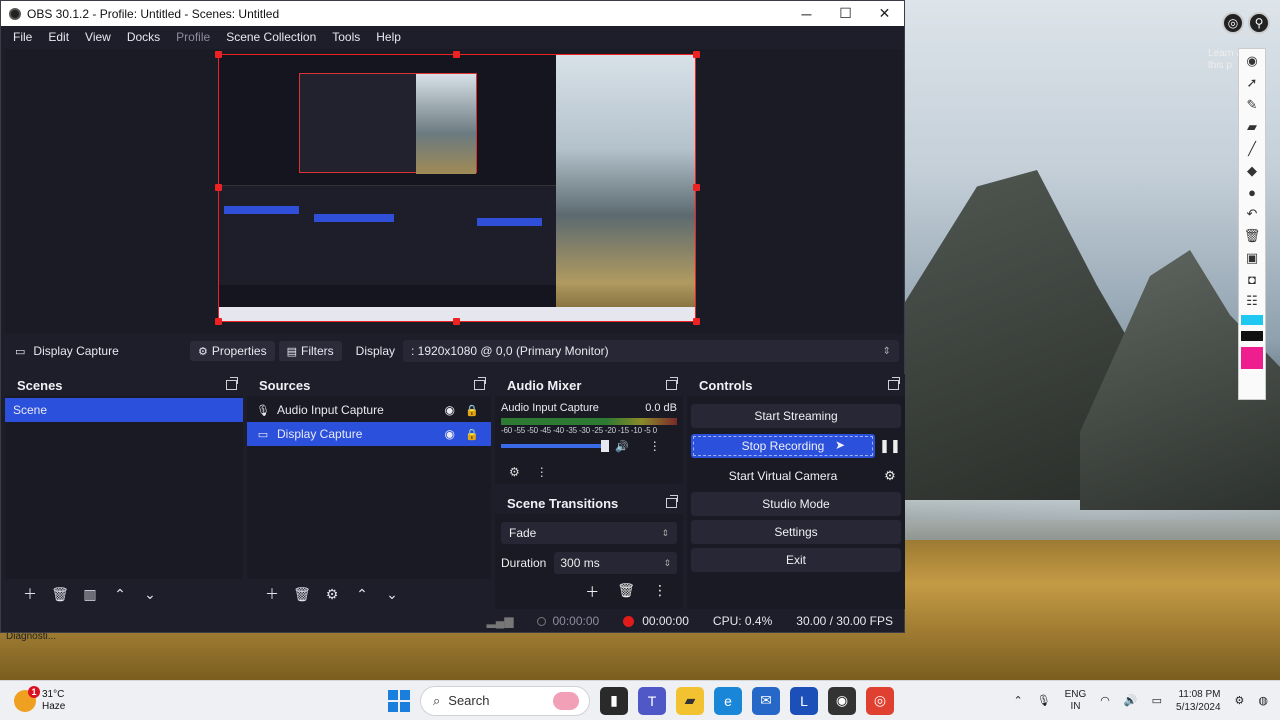 This screenshot has height=720, width=1280. Describe the element at coordinates (1131, 700) in the screenshot. I see `volume-icon: 🔊` at that location.